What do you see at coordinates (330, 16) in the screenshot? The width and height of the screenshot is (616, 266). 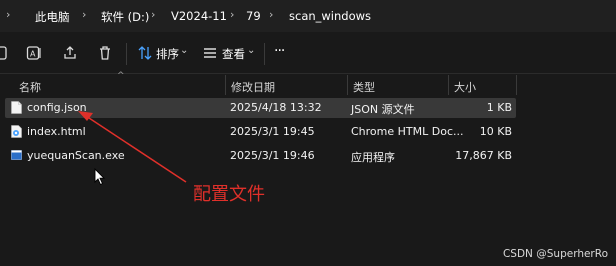 I see `breadcrumb-scan-windows: scan_windows` at bounding box center [330, 16].